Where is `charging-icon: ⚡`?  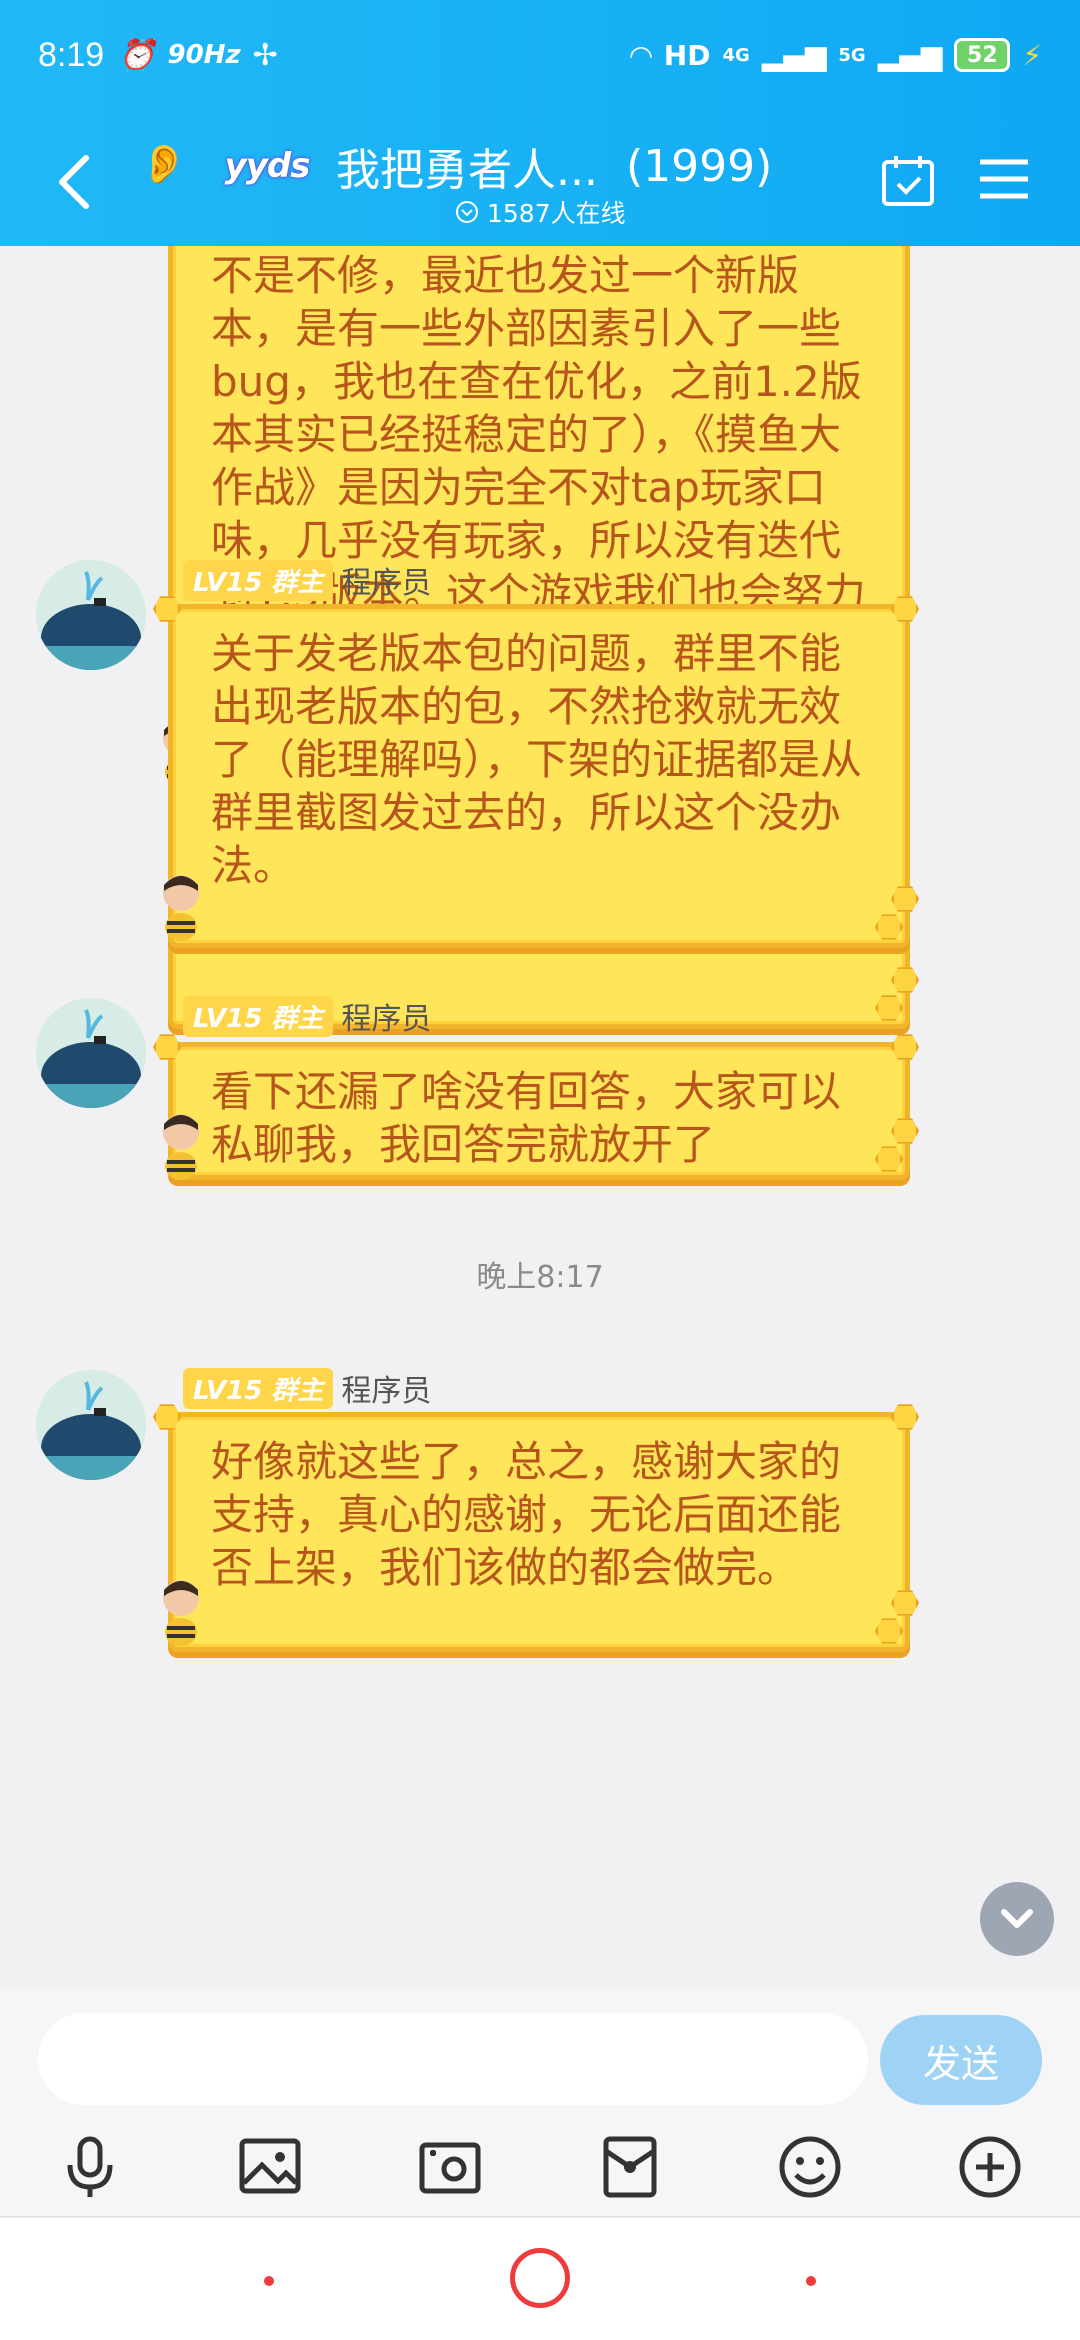
charging-icon: ⚡ is located at coordinates (1032, 55).